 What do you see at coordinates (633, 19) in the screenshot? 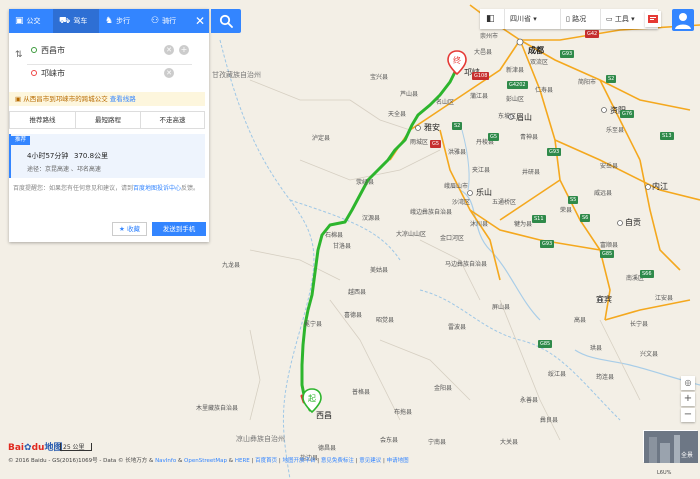
I see `chevron-down-icon: ▾` at bounding box center [633, 19].